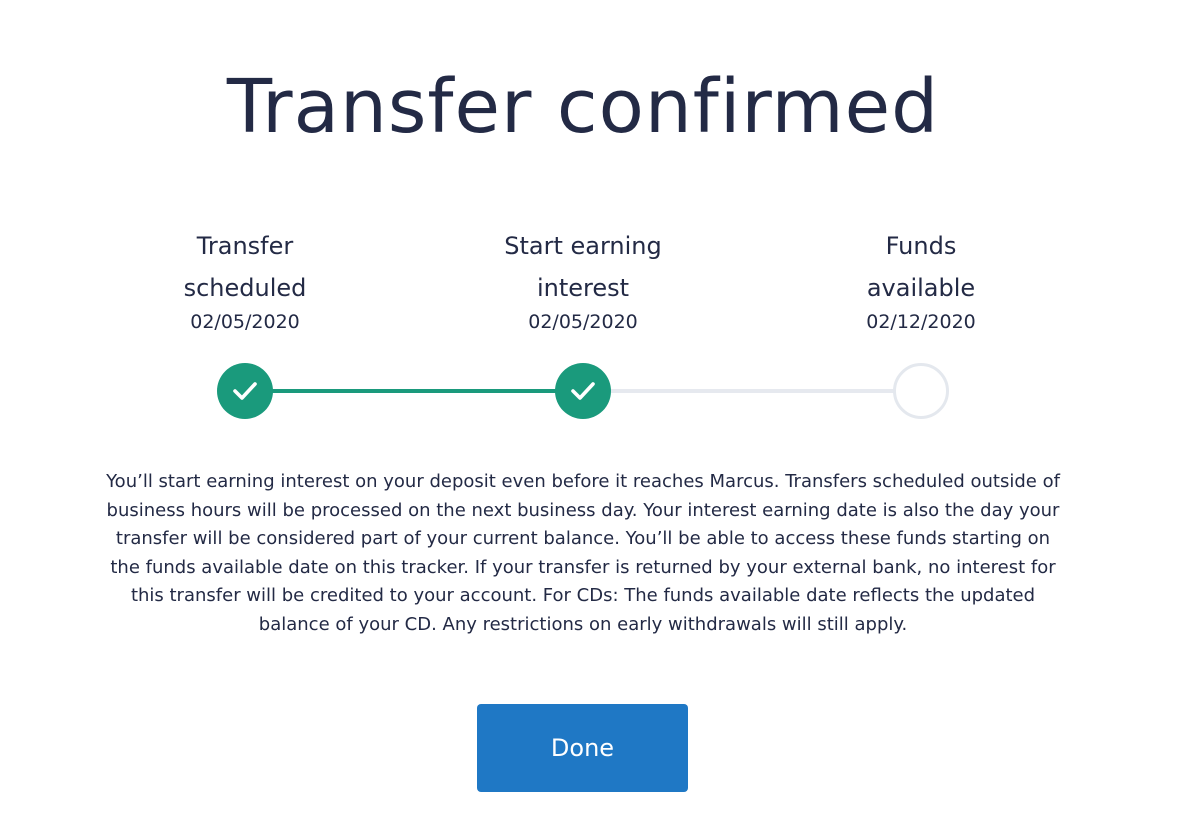  I want to click on progress-line-complete, so click(414, 391).